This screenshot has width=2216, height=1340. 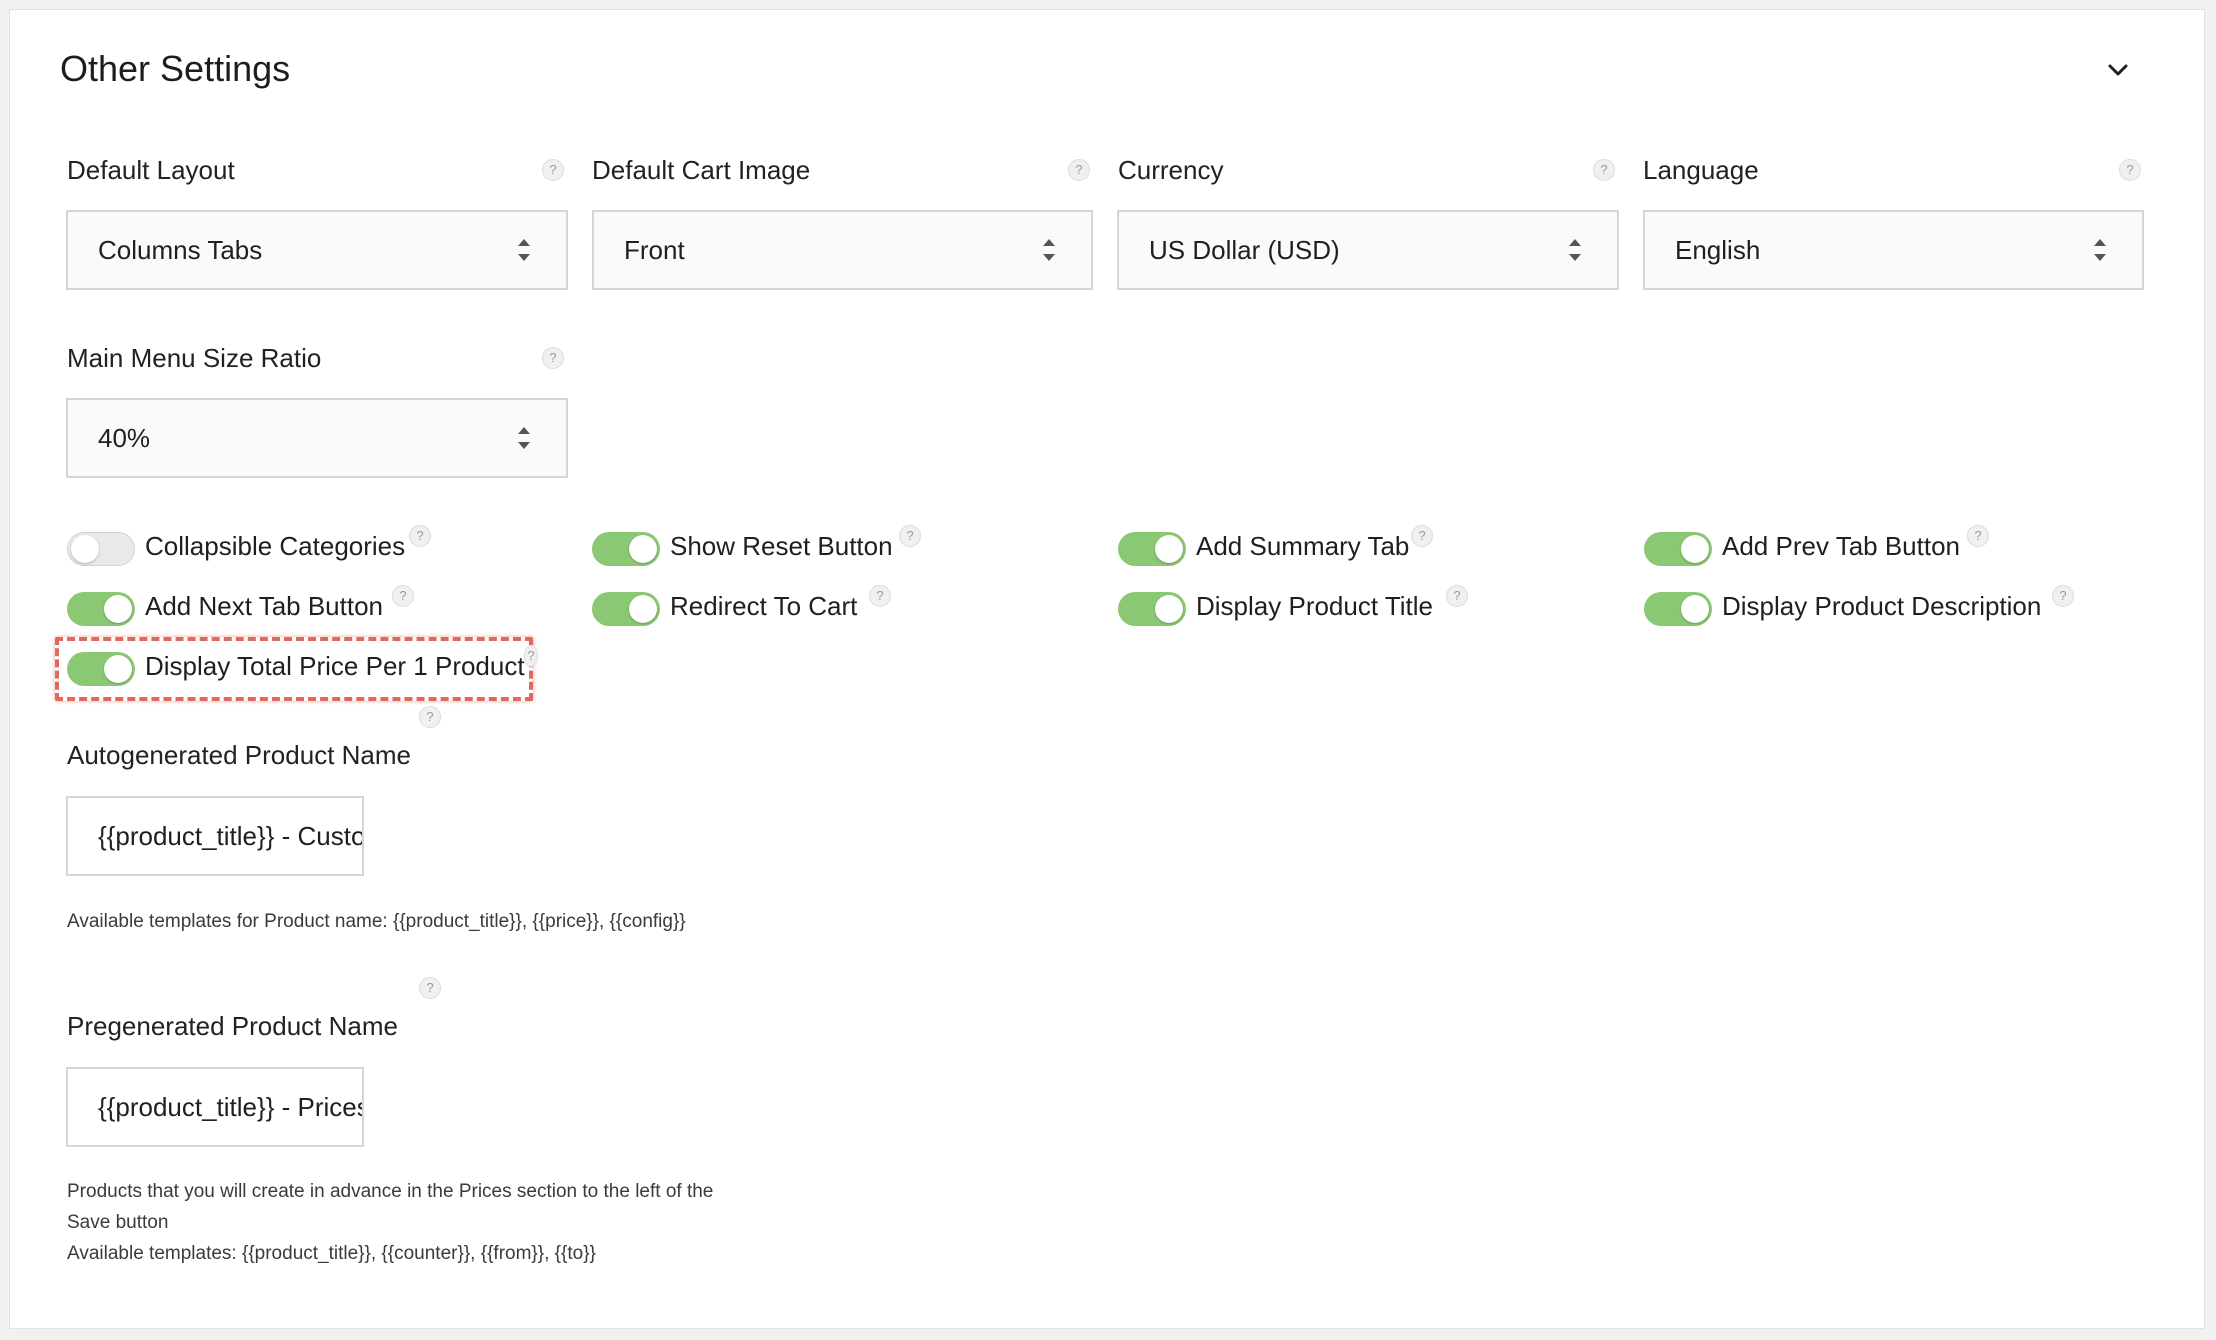 What do you see at coordinates (1303, 546) in the screenshot?
I see `add-summary-tab-label: Add Summary Tab` at bounding box center [1303, 546].